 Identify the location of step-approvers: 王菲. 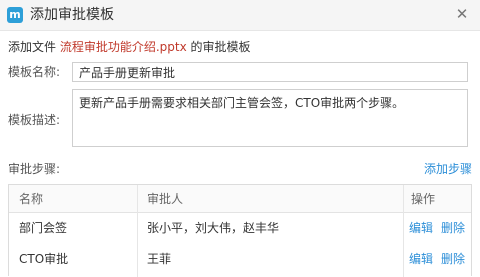
(159, 259).